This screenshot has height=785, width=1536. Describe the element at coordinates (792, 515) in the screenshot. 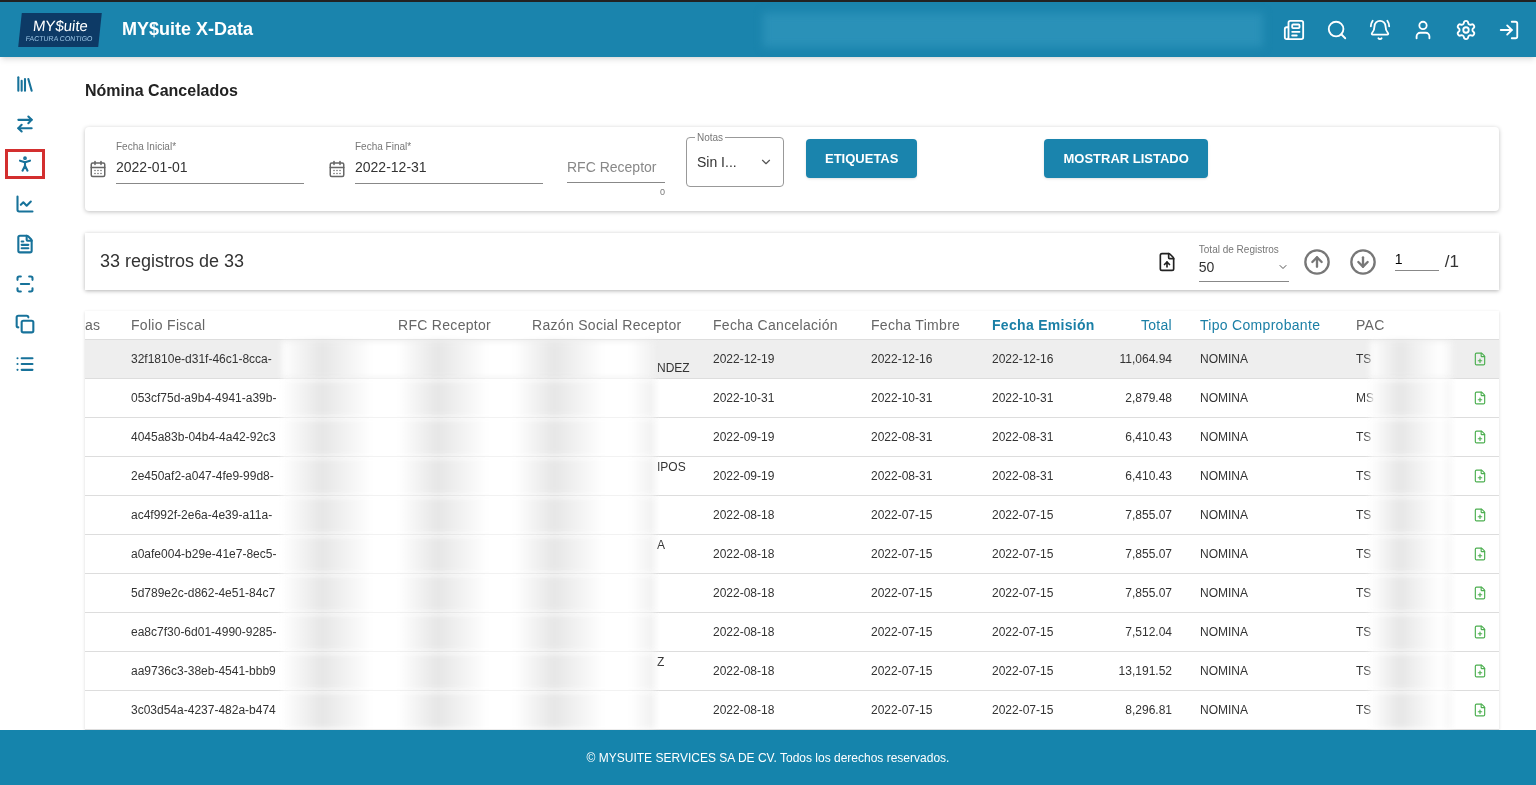

I see `table-row: ac4f992f-2e6a-4e39-a11a- 2022-08-18 2022-07-15 2022-07-15 7,855.07 NOMINA TS` at that location.